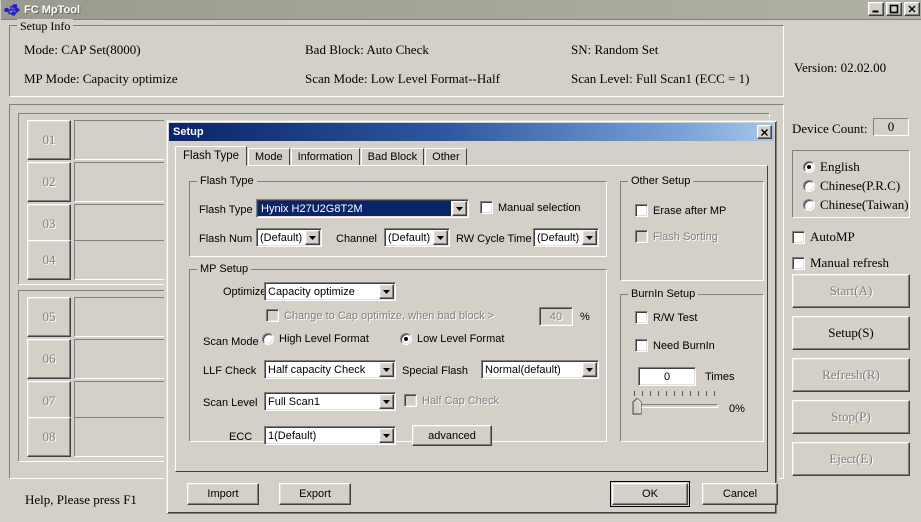 This screenshot has height=522, width=921. What do you see at coordinates (680, 210) in the screenshot?
I see `erase-after-mp-row: Erase after MP` at bounding box center [680, 210].